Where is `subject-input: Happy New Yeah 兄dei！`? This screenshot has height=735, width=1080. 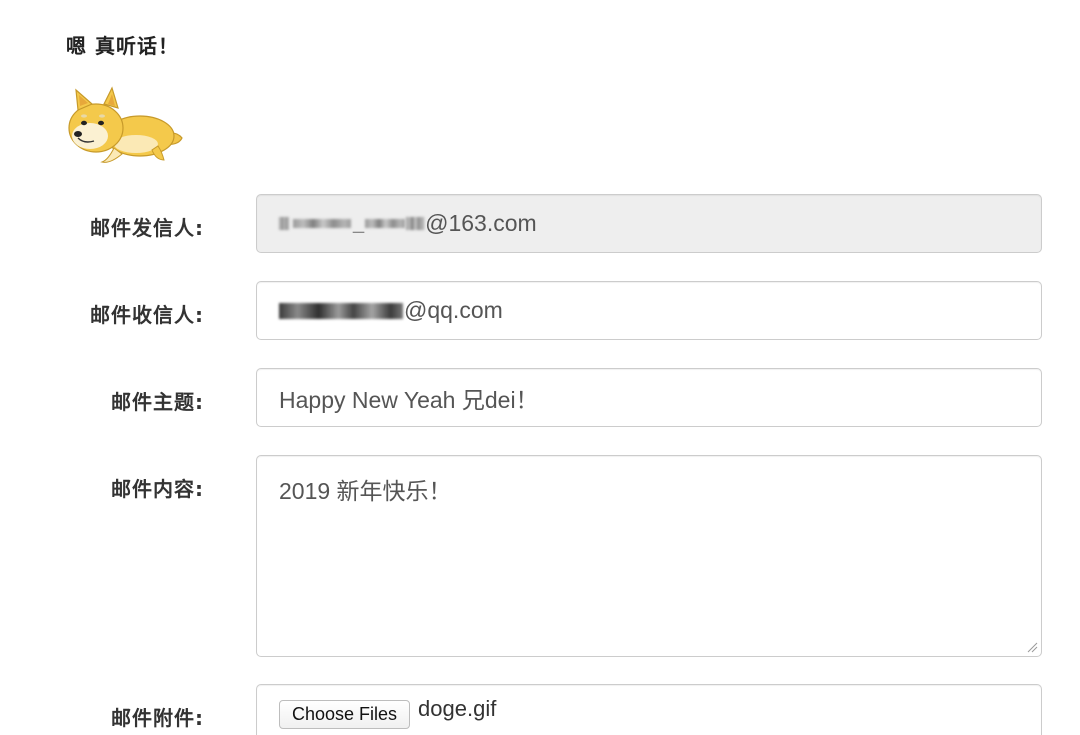
subject-input: Happy New Yeah 兄dei！ is located at coordinates (649, 397).